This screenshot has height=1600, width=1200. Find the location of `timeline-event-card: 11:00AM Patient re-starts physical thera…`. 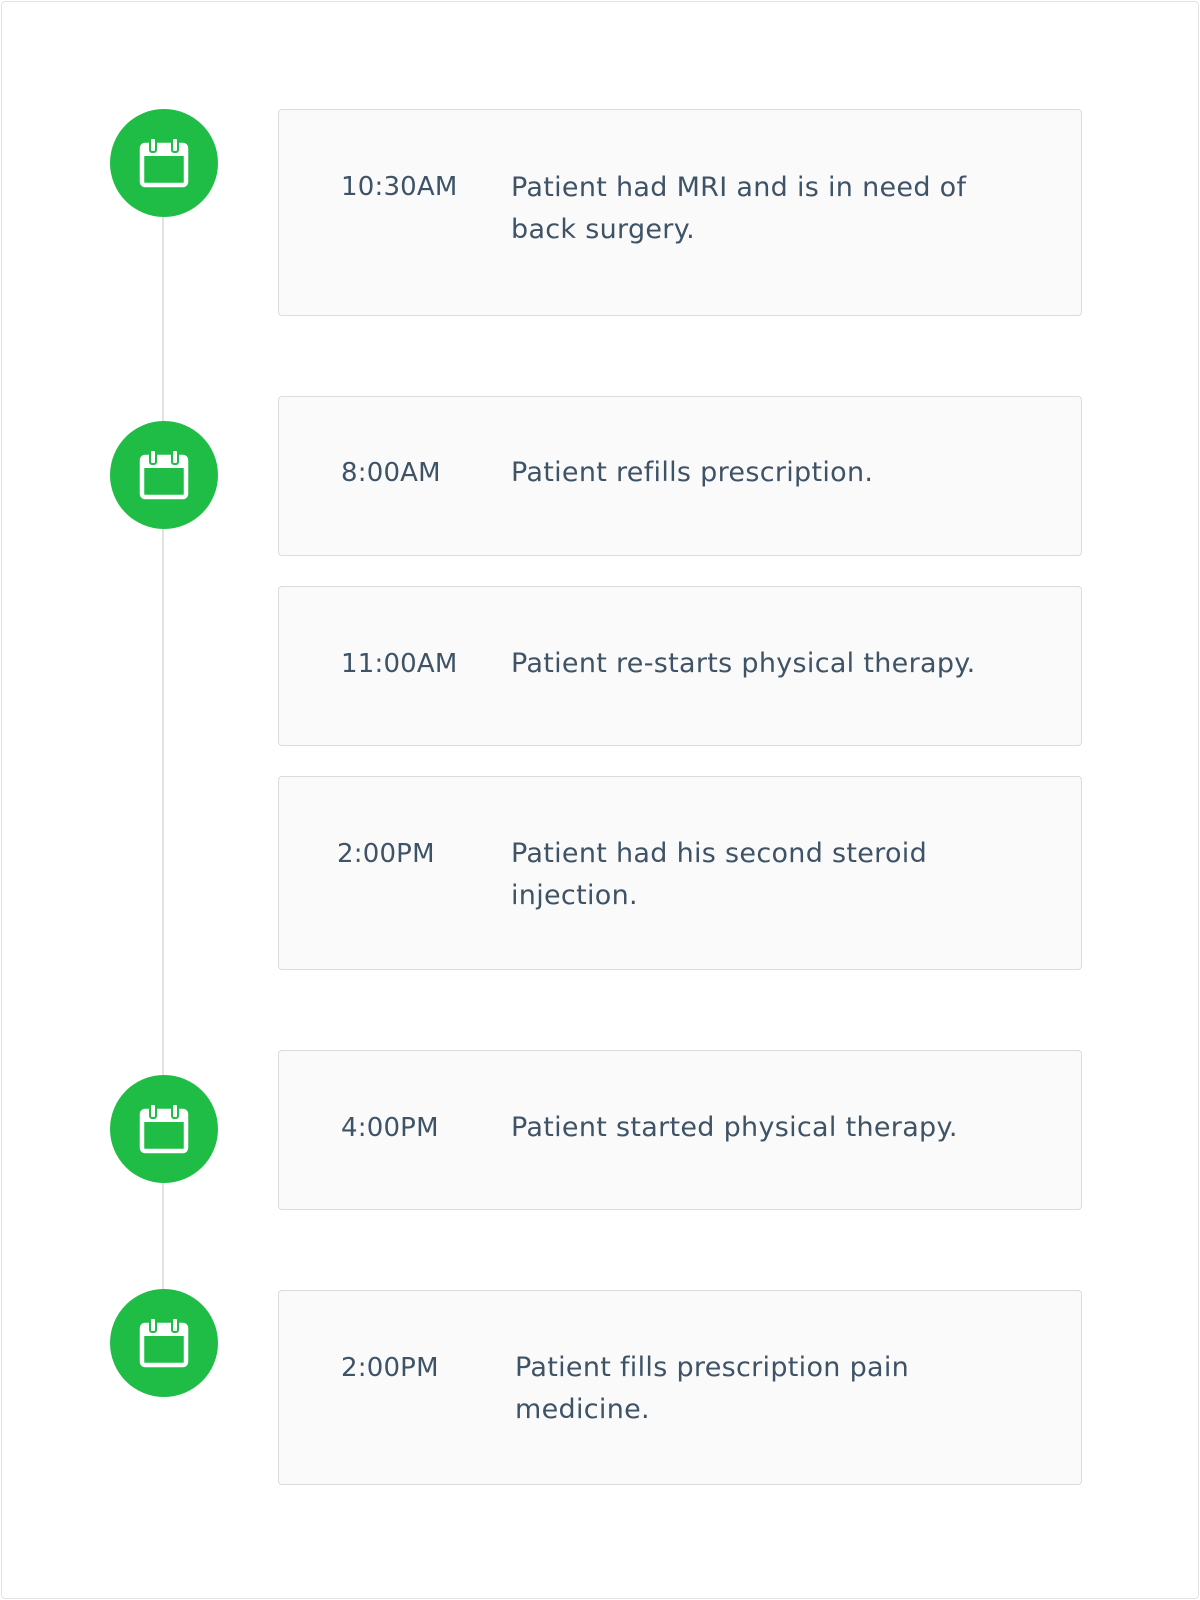

timeline-event-card: 11:00AM Patient re-starts physical thera… is located at coordinates (680, 666).